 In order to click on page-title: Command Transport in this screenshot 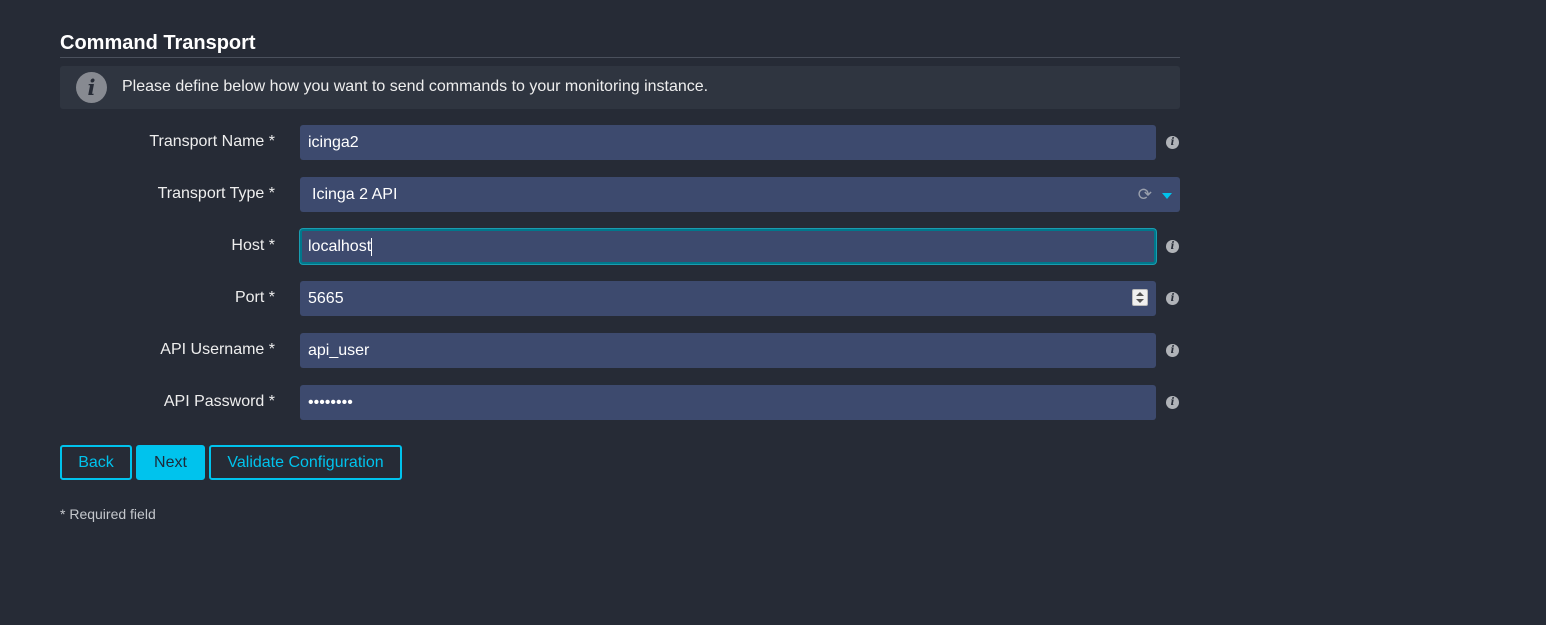, I will do `click(620, 45)`.